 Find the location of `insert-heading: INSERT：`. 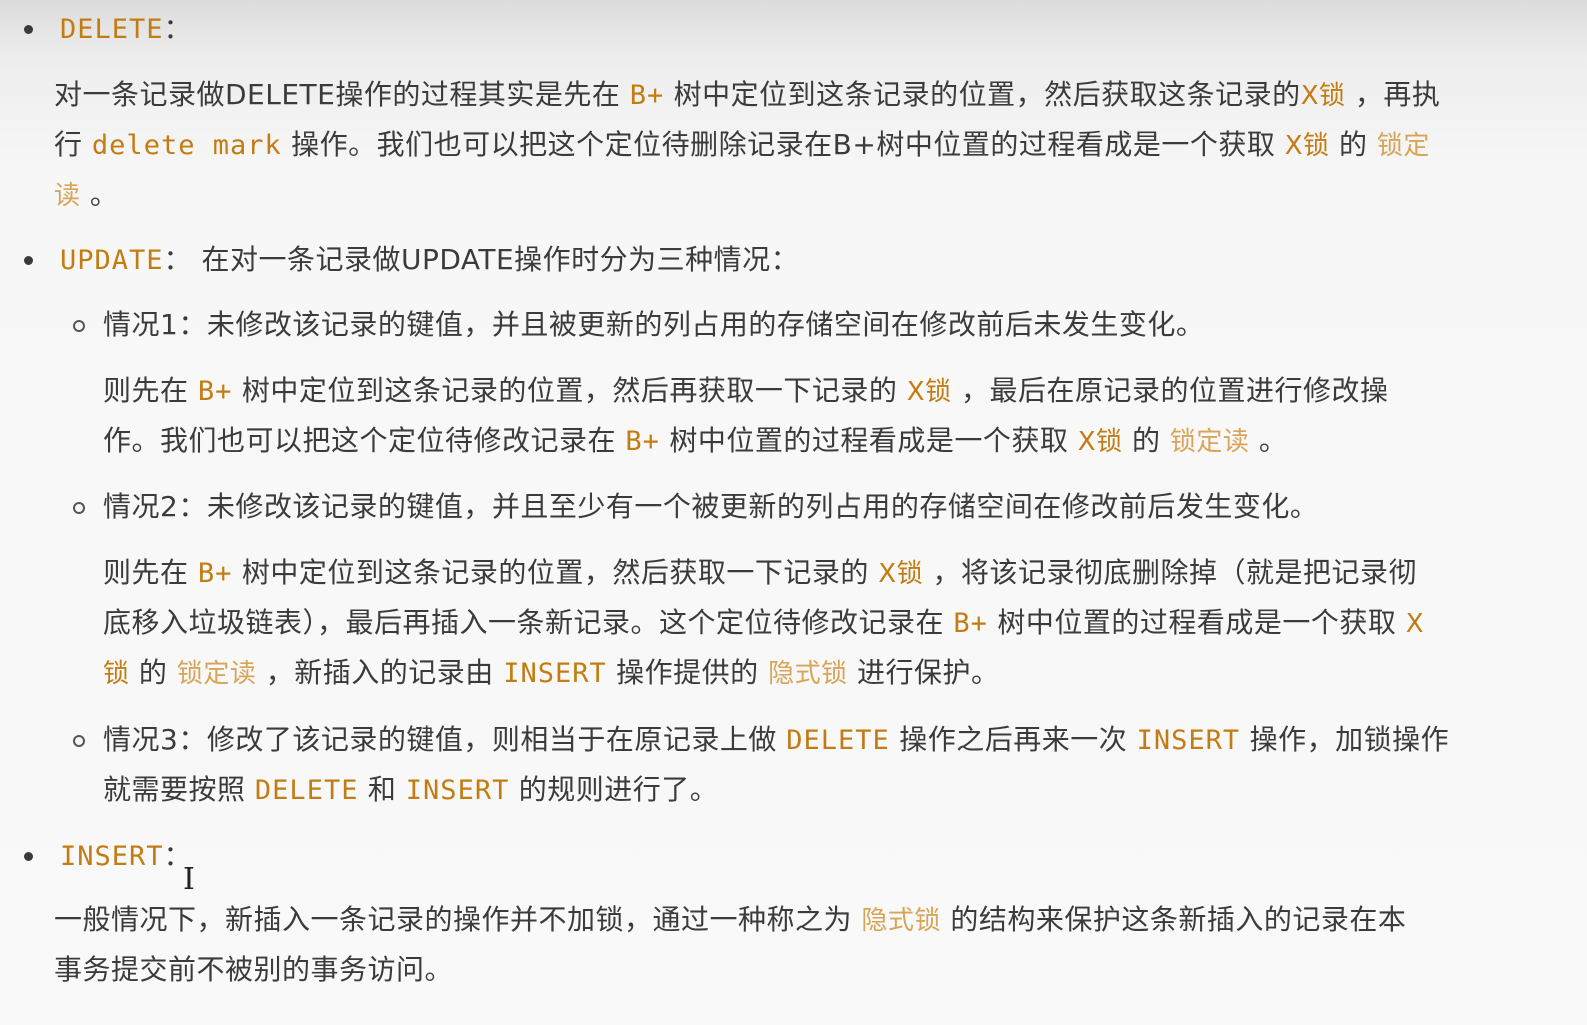

insert-heading: INSERT： is located at coordinates (126, 856).